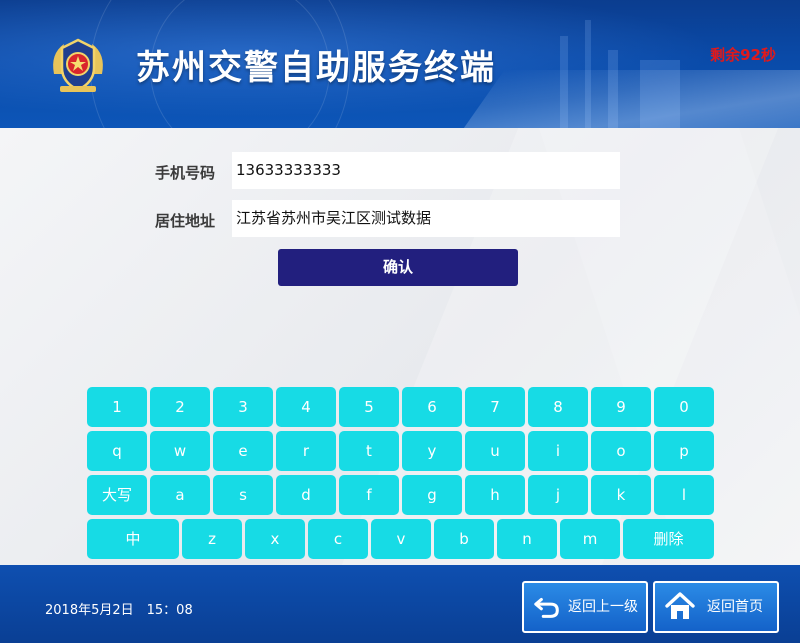 The width and height of the screenshot is (800, 643). Describe the element at coordinates (306, 451) in the screenshot. I see `key-r: r` at that location.